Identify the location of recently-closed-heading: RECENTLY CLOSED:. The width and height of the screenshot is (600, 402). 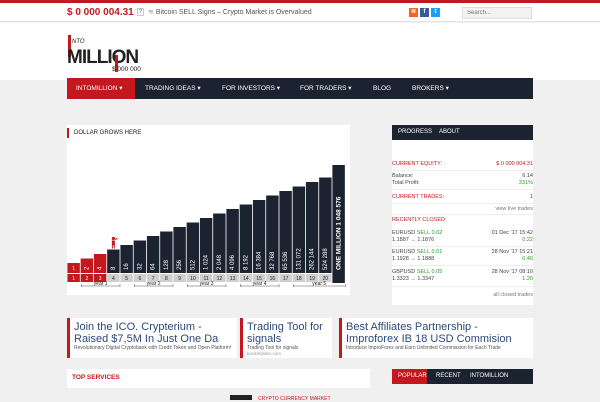
(419, 220).